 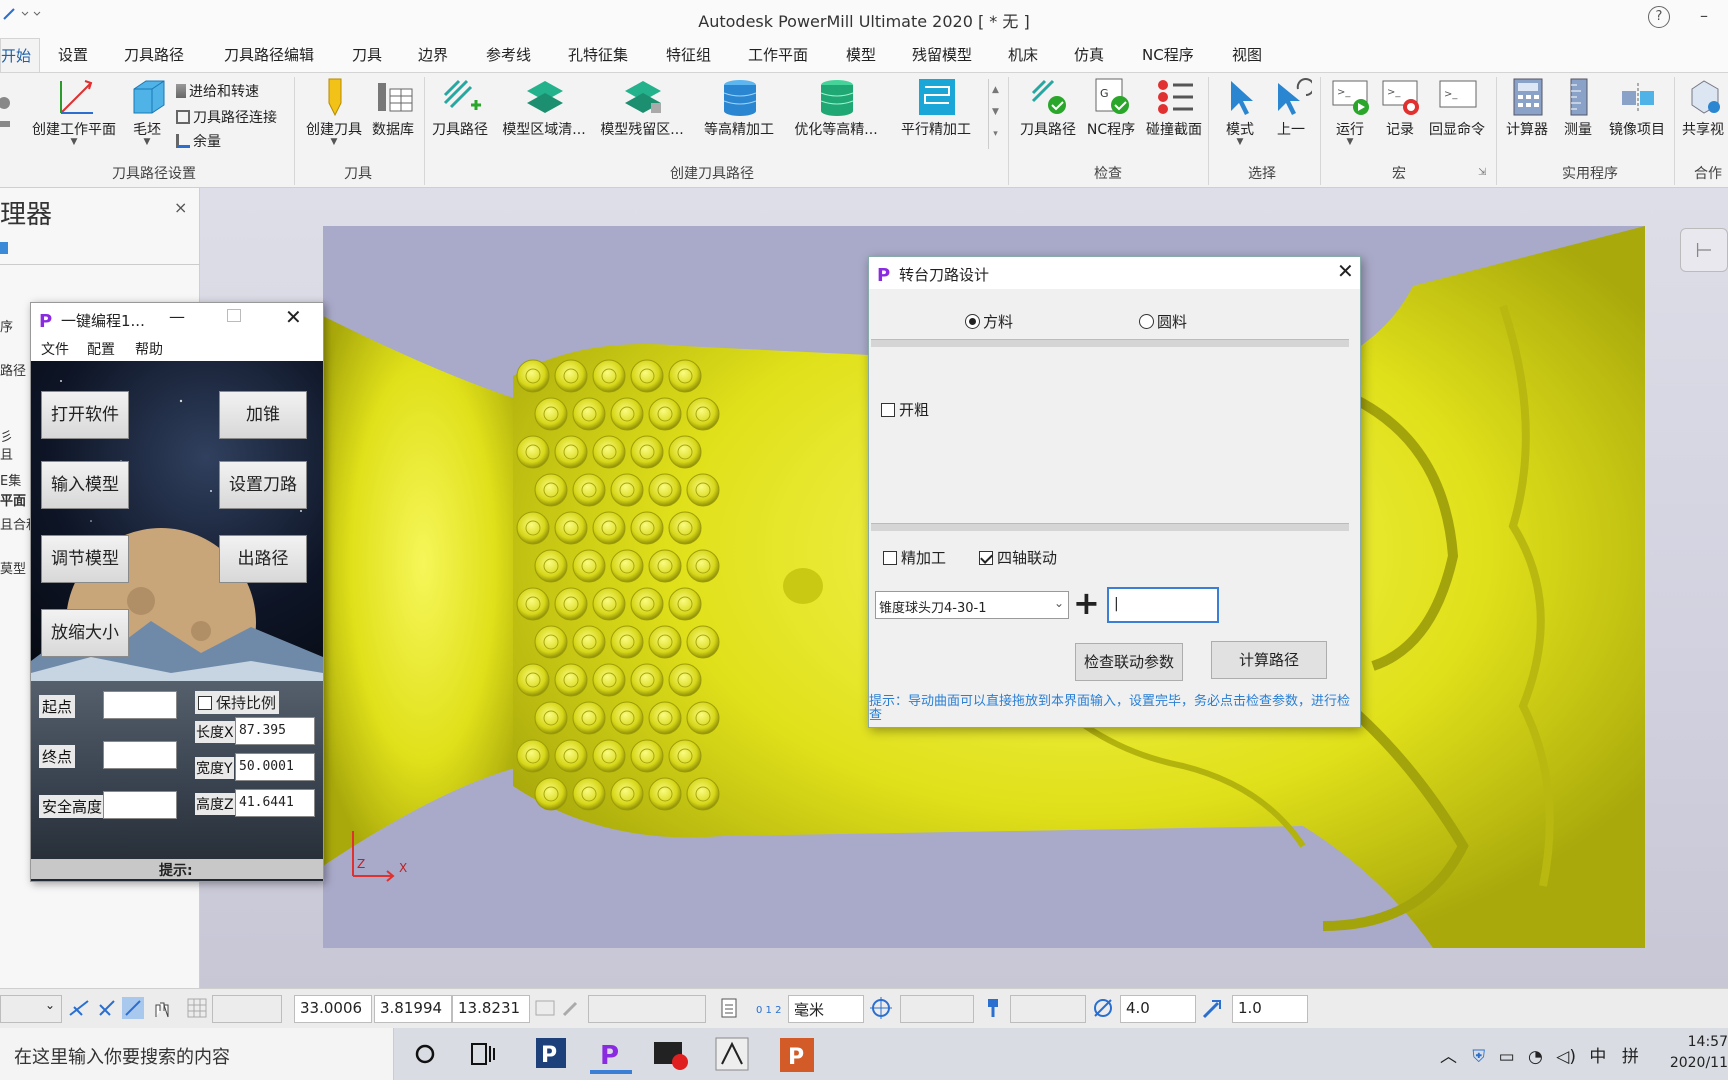 I want to click on help-icon: ?, so click(x=1659, y=17).